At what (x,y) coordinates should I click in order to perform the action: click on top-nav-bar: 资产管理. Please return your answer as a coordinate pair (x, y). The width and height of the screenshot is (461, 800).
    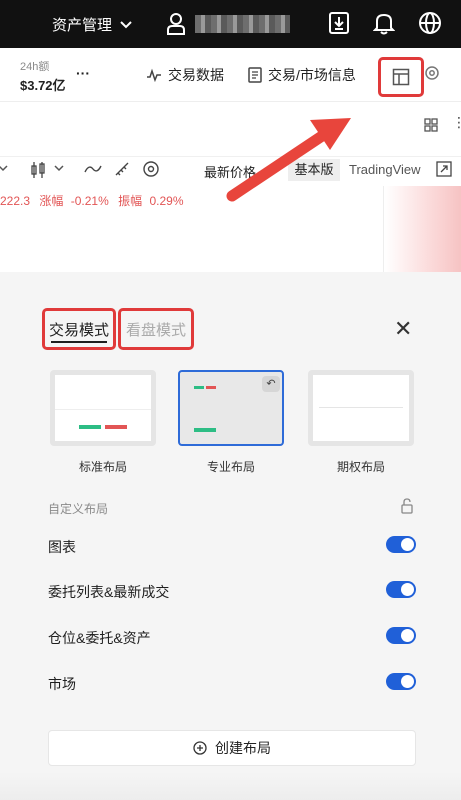
    Looking at the image, I should click on (230, 24).